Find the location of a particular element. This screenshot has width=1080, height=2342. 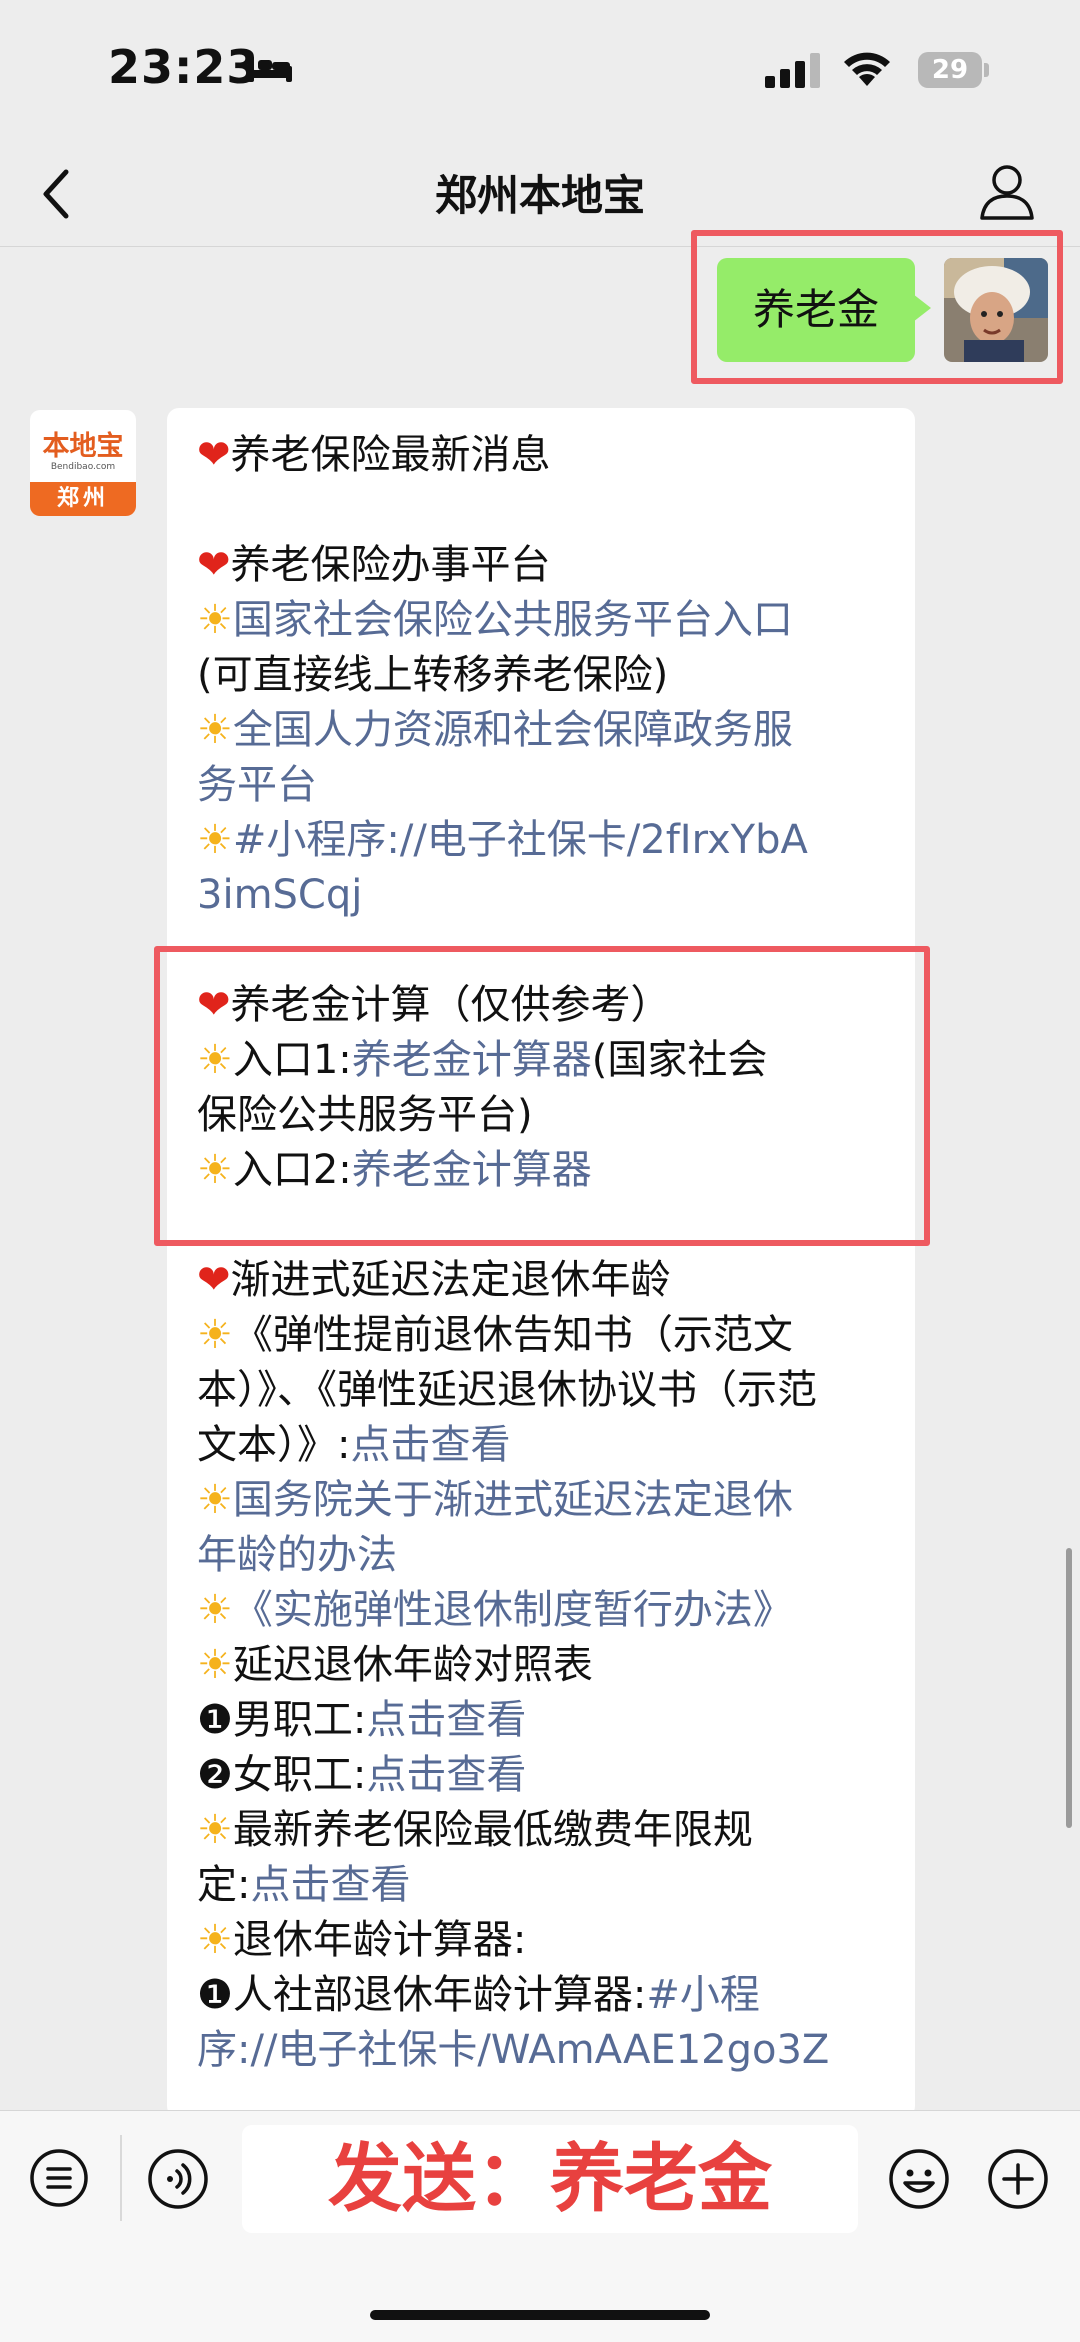

cellular-signal-icon is located at coordinates (792, 70).